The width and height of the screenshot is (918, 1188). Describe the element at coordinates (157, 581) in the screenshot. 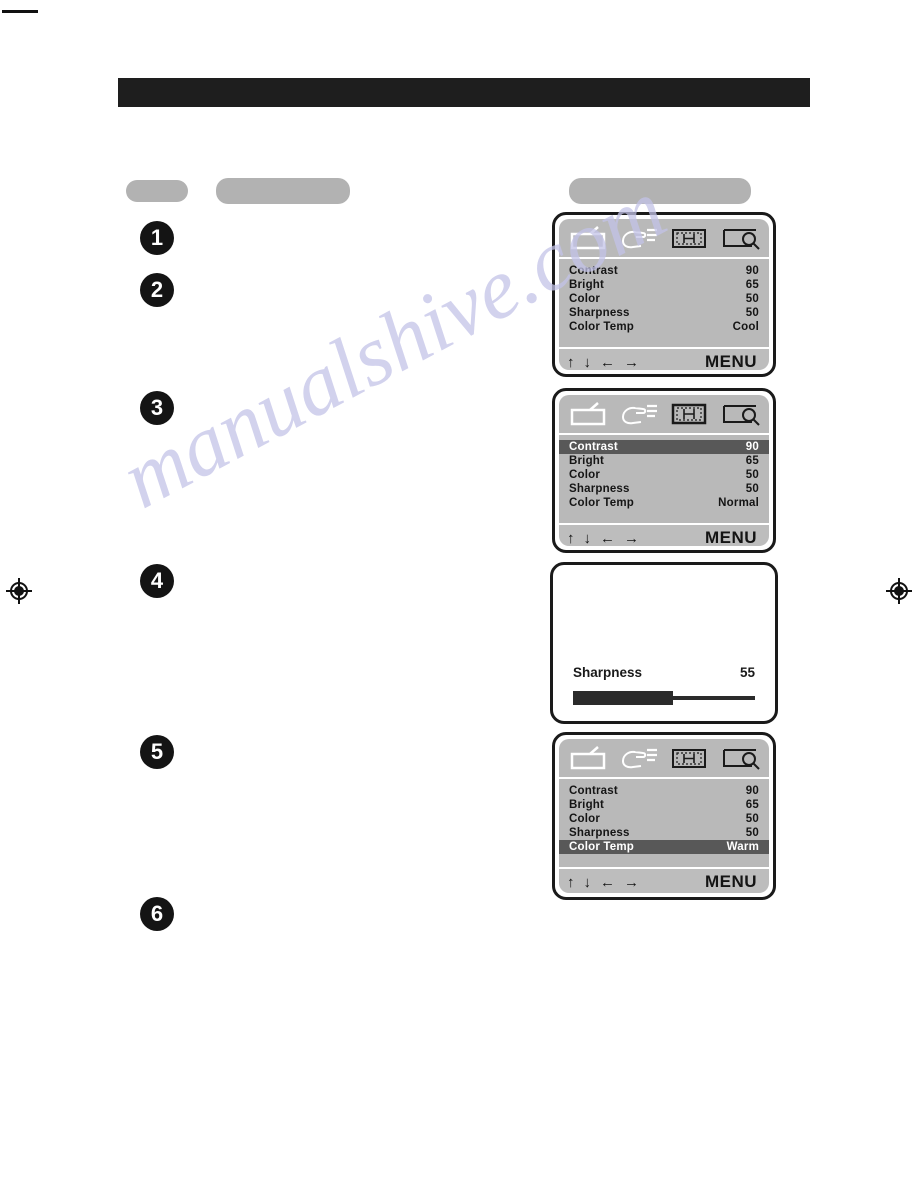

I see `step-number-4: 4` at that location.